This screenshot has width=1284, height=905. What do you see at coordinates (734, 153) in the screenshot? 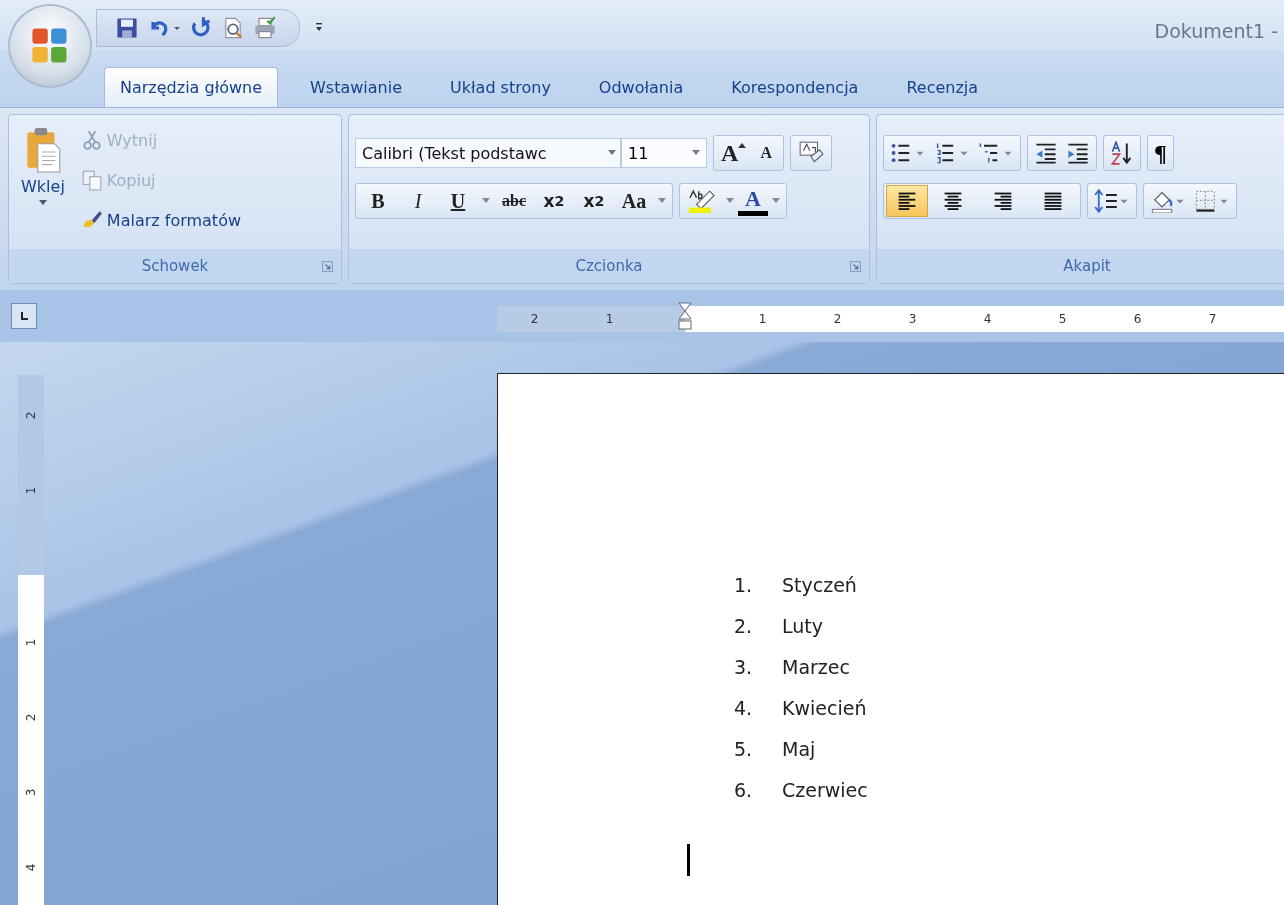
I see `grow-font-button: A` at bounding box center [734, 153].